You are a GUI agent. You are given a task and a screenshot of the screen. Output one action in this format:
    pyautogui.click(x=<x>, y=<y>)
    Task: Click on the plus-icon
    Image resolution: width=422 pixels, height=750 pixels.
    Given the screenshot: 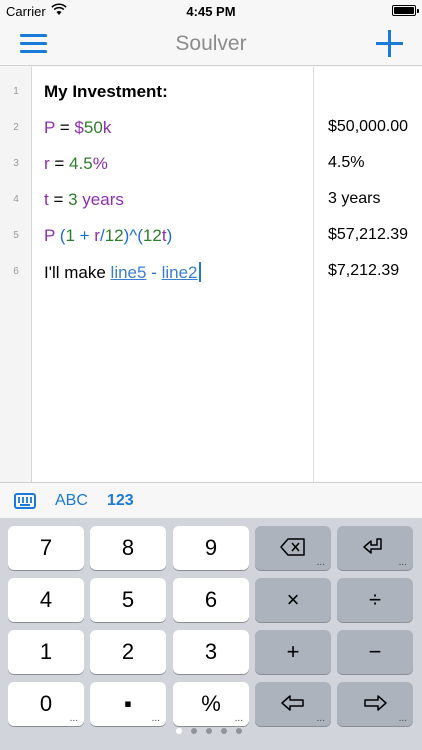 What is the action you would take?
    pyautogui.click(x=389, y=43)
    